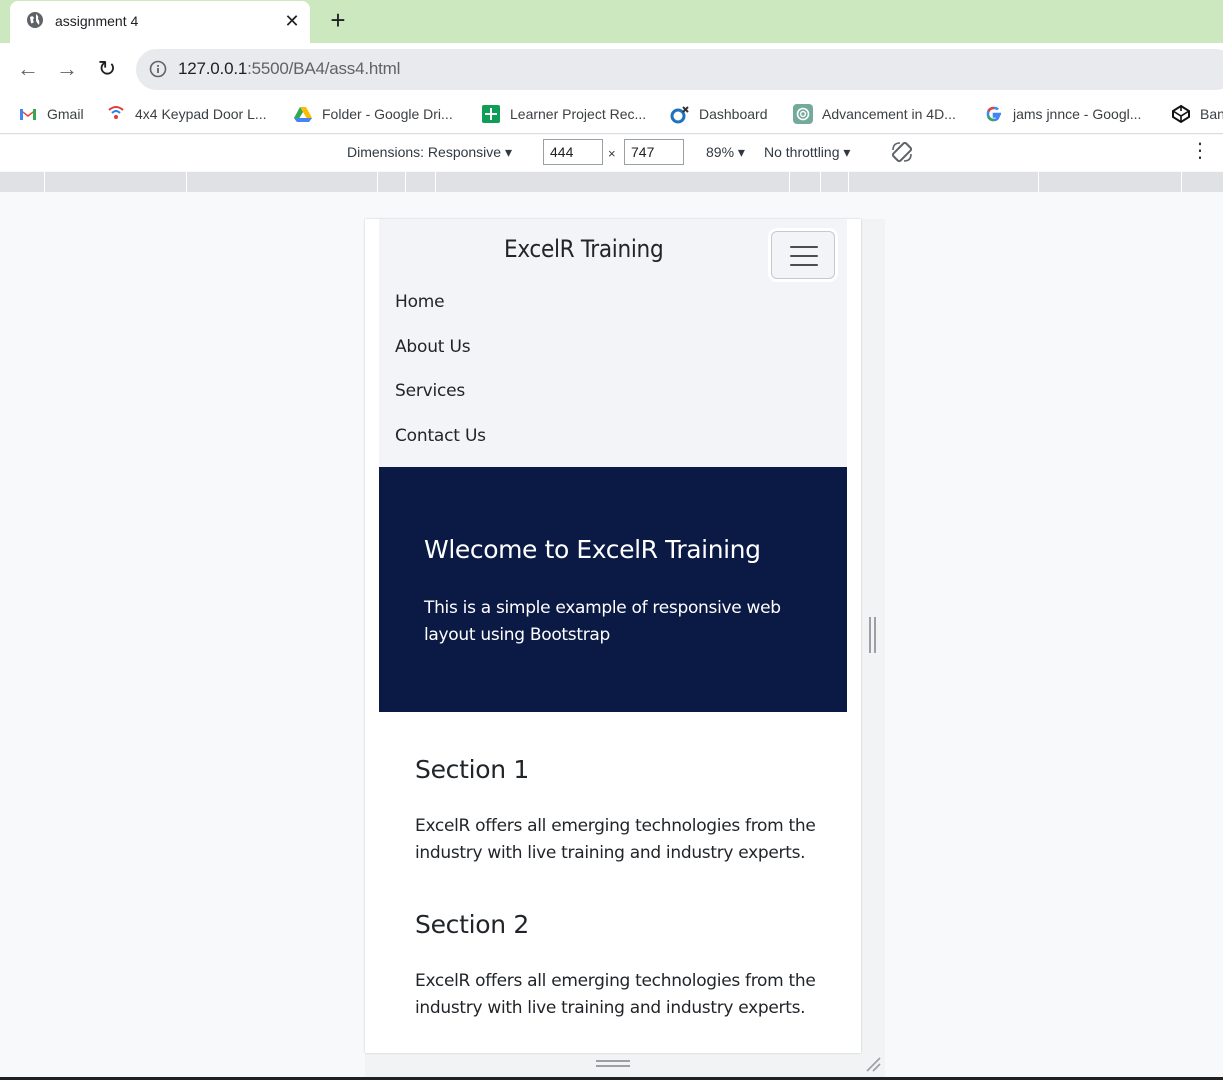 This screenshot has width=1223, height=1080. Describe the element at coordinates (733, 114) in the screenshot. I see `bookmark-label: Dashboard` at that location.